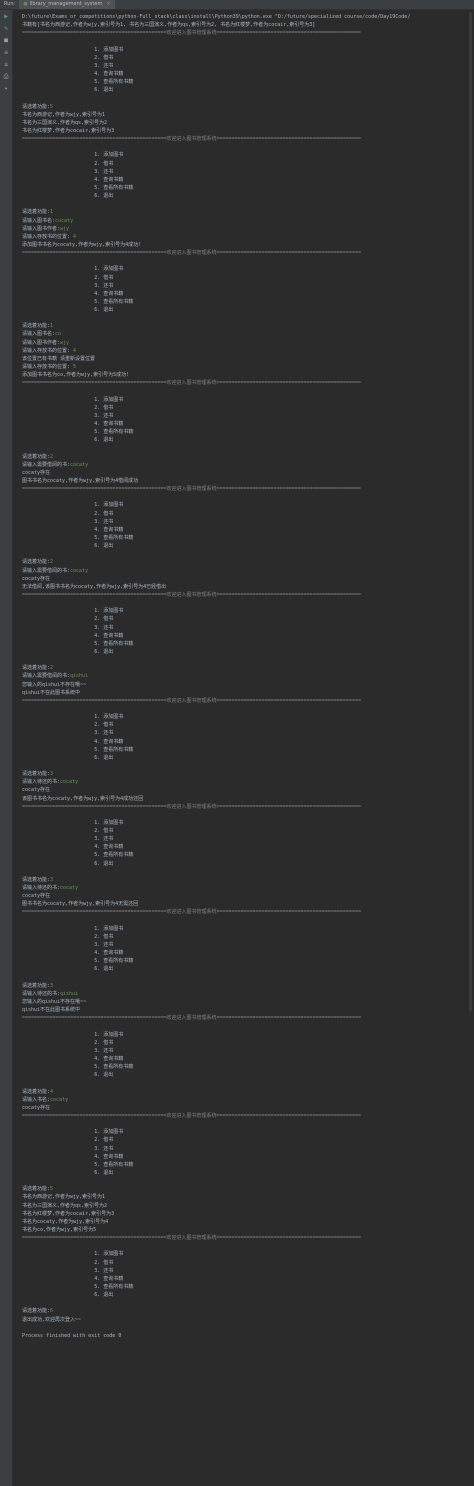  What do you see at coordinates (65, 228) in the screenshot?
I see `user-input: wjy` at bounding box center [65, 228].